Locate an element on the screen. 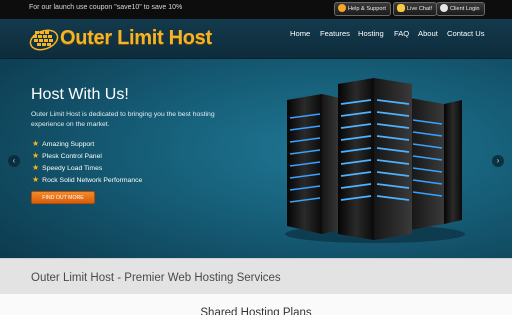 The height and width of the screenshot is (315, 512). nav-contact-us: Contact Us is located at coordinates (466, 33).